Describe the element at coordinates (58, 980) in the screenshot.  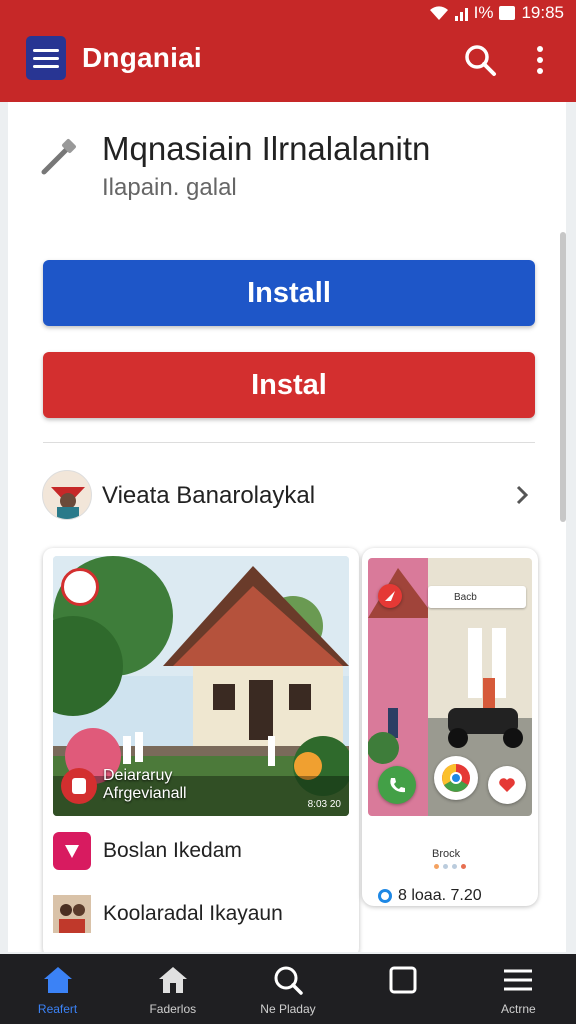
I see `home-icon` at that location.